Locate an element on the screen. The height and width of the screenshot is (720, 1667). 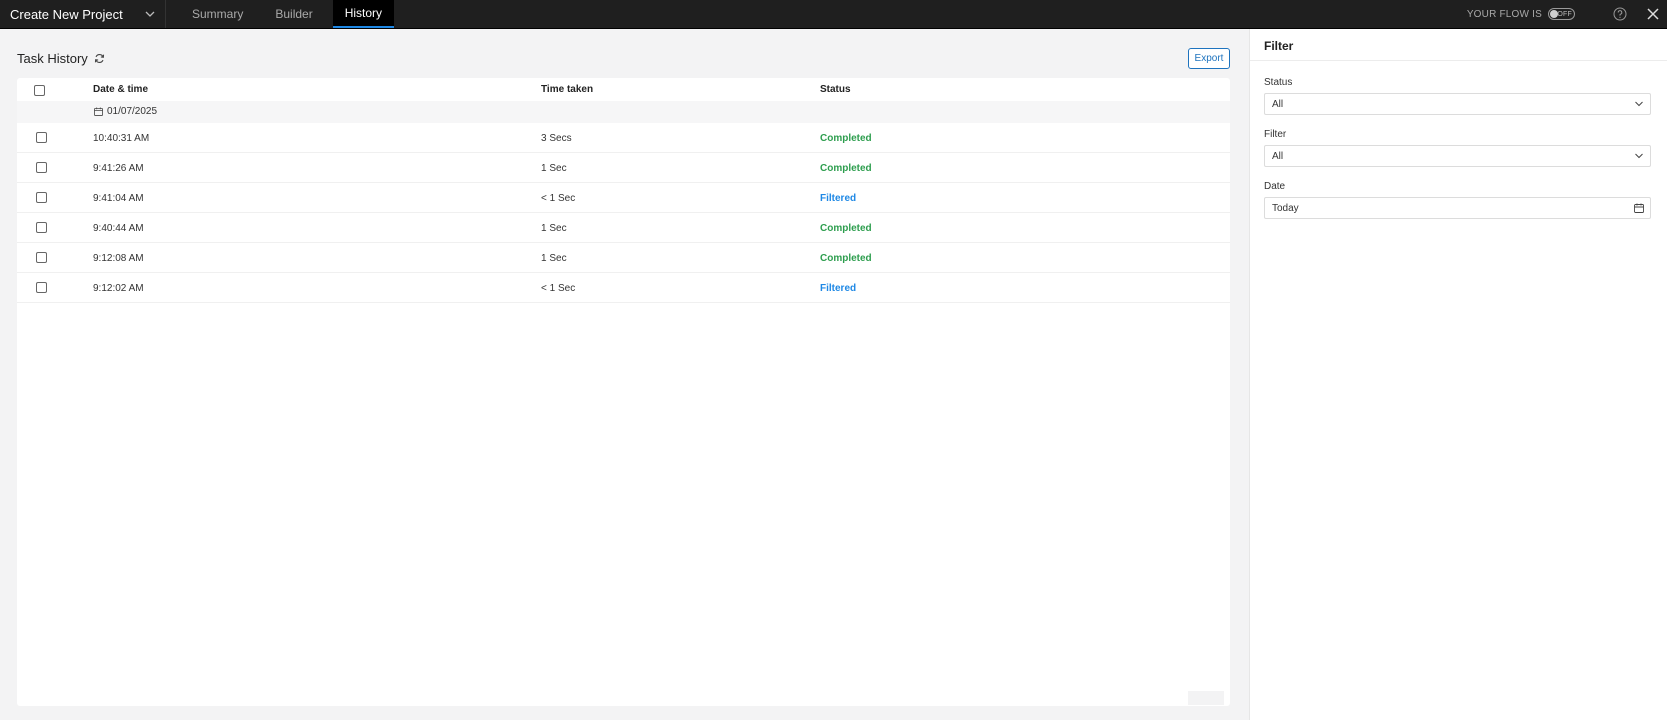
header-time-taken: Time taken is located at coordinates (567, 89).